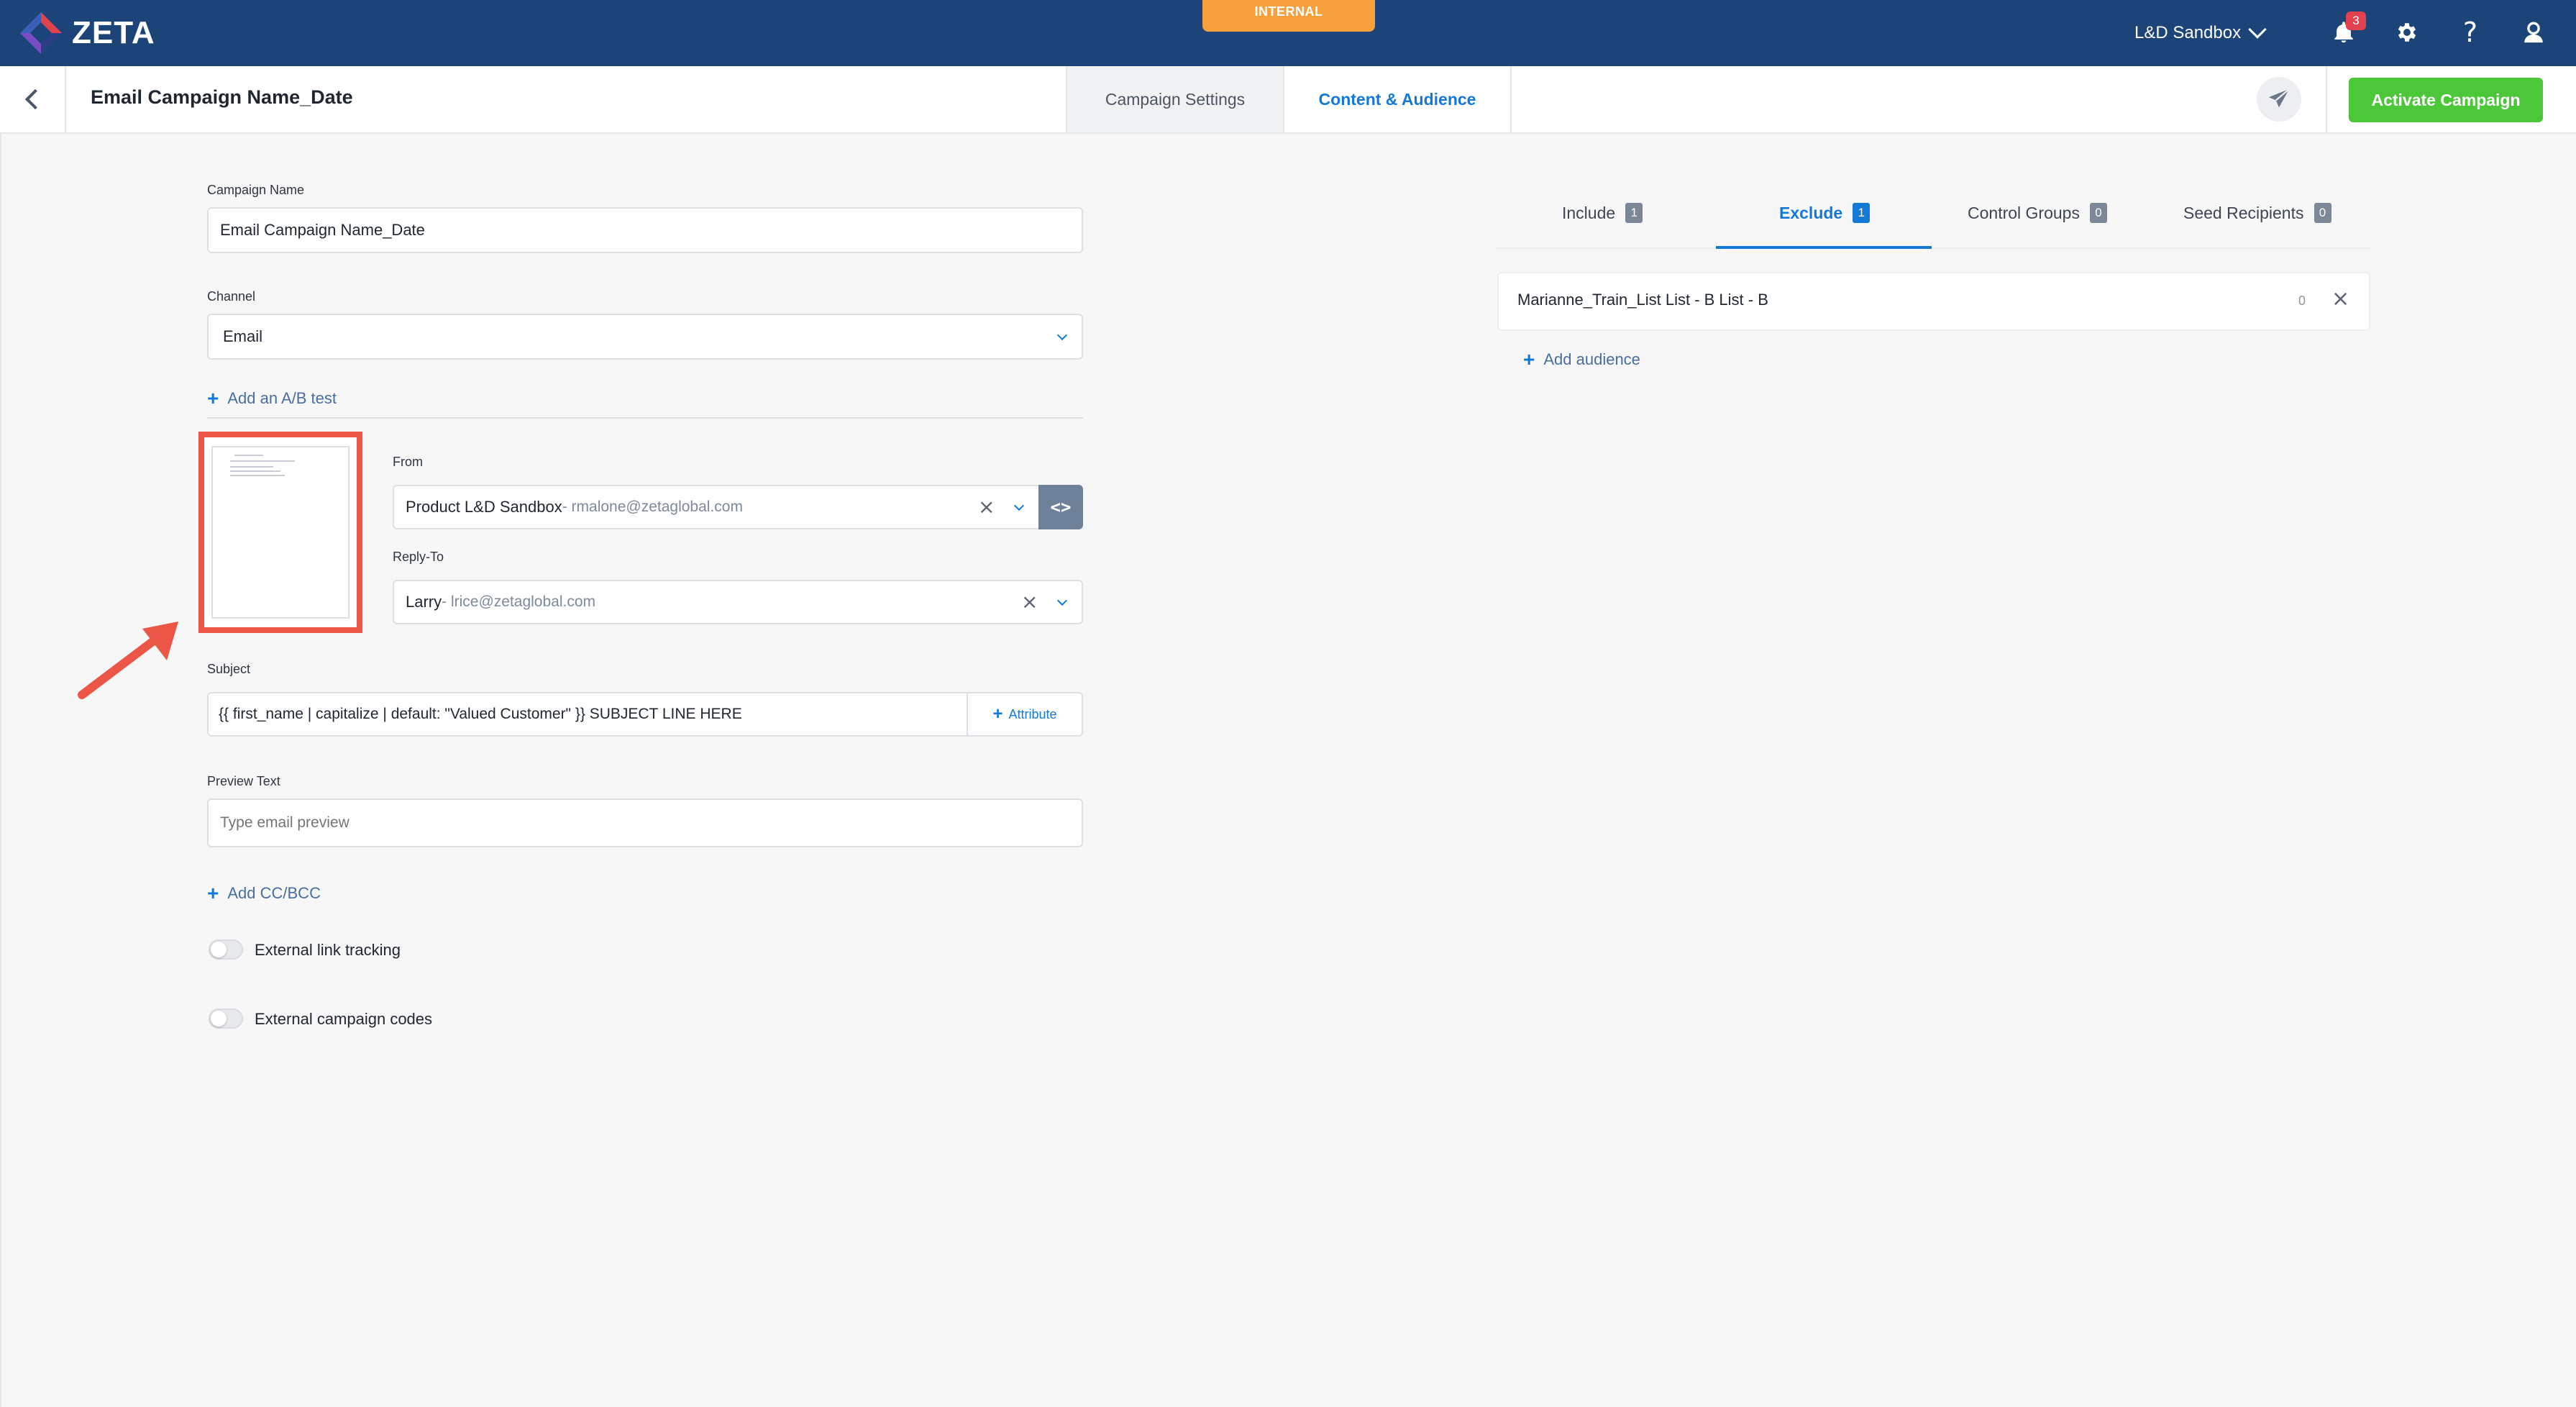 The image size is (2576, 1407). I want to click on user-menu-button, so click(2533, 32).